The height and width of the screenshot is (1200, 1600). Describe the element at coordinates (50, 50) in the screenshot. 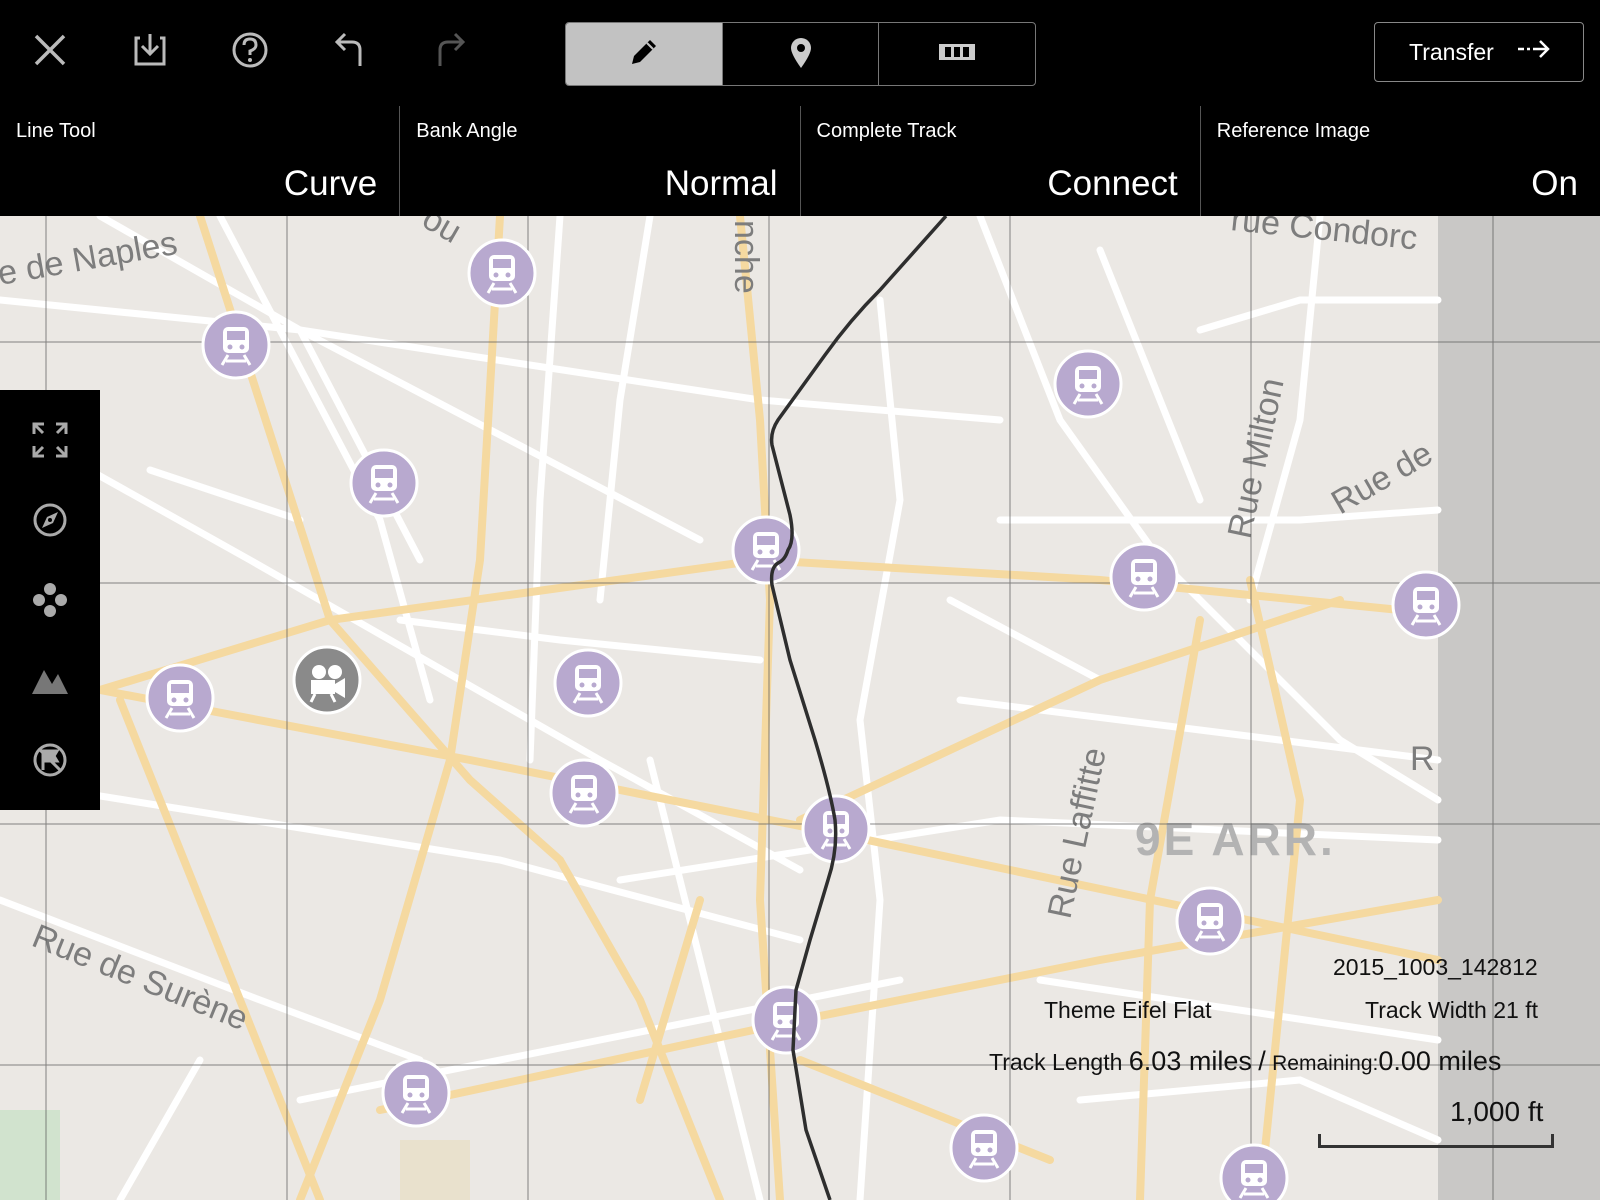

I see `close-icon` at that location.